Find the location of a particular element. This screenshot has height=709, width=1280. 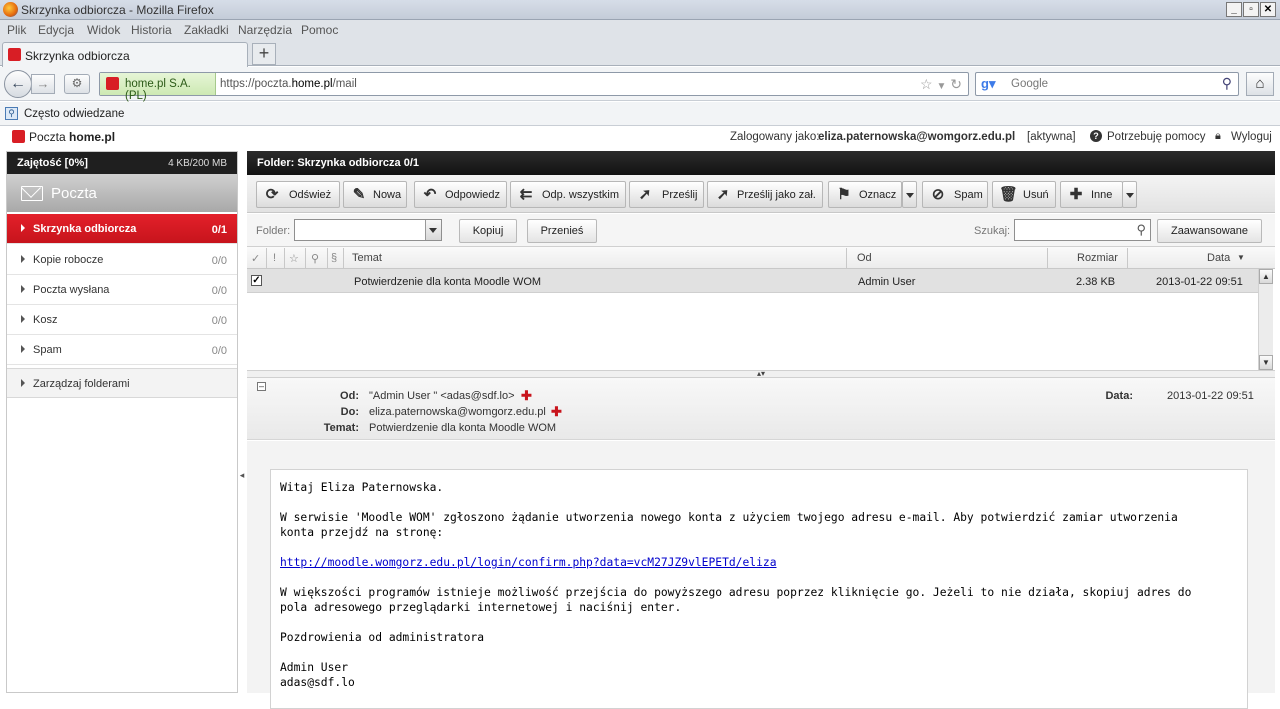

priority-icon: ! is located at coordinates (274, 258).